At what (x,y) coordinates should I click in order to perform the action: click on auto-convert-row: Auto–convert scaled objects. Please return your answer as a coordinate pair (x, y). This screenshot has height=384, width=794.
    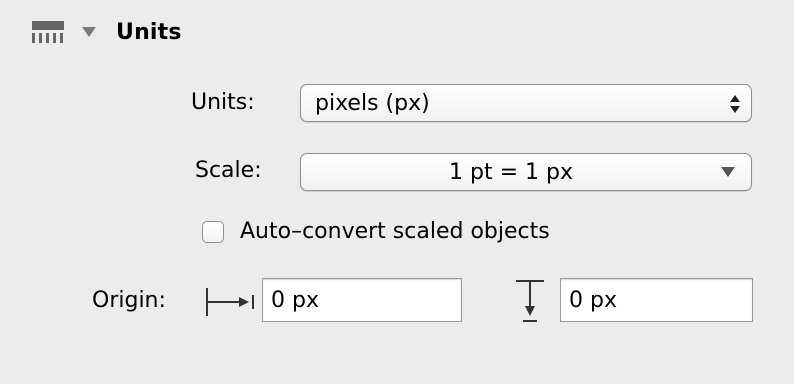
    Looking at the image, I should click on (376, 231).